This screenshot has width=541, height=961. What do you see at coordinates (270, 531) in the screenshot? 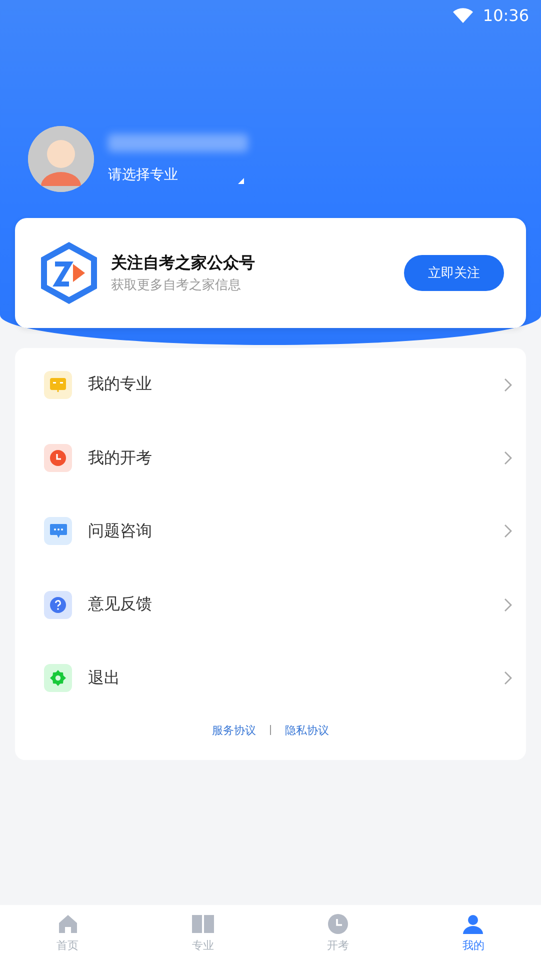
I see `menu-item: 问题咨询` at bounding box center [270, 531].